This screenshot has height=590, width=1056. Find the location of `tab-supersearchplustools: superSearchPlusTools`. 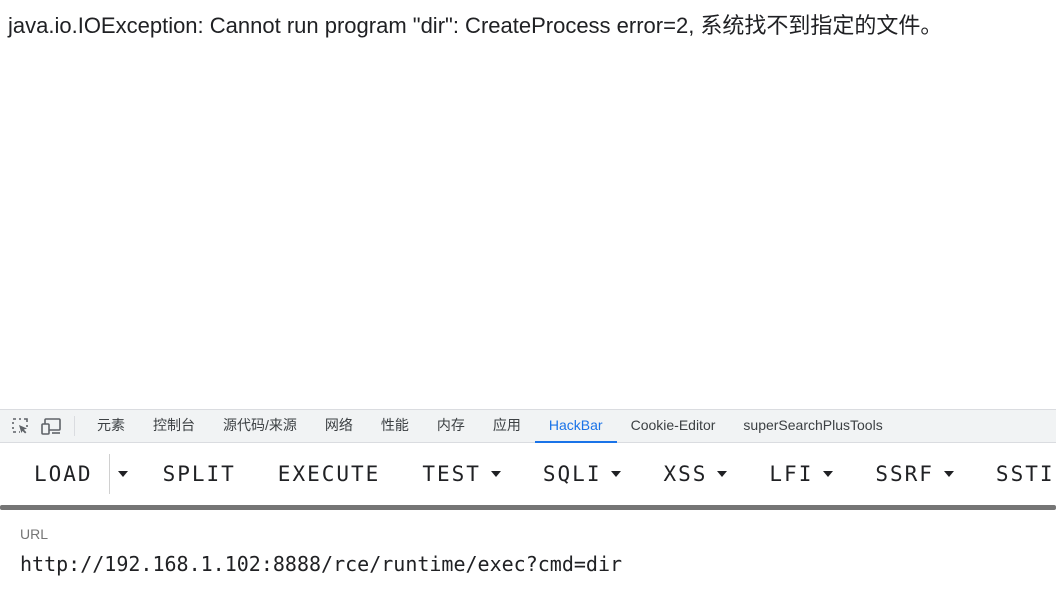

tab-supersearchplustools: superSearchPlusTools is located at coordinates (812, 426).